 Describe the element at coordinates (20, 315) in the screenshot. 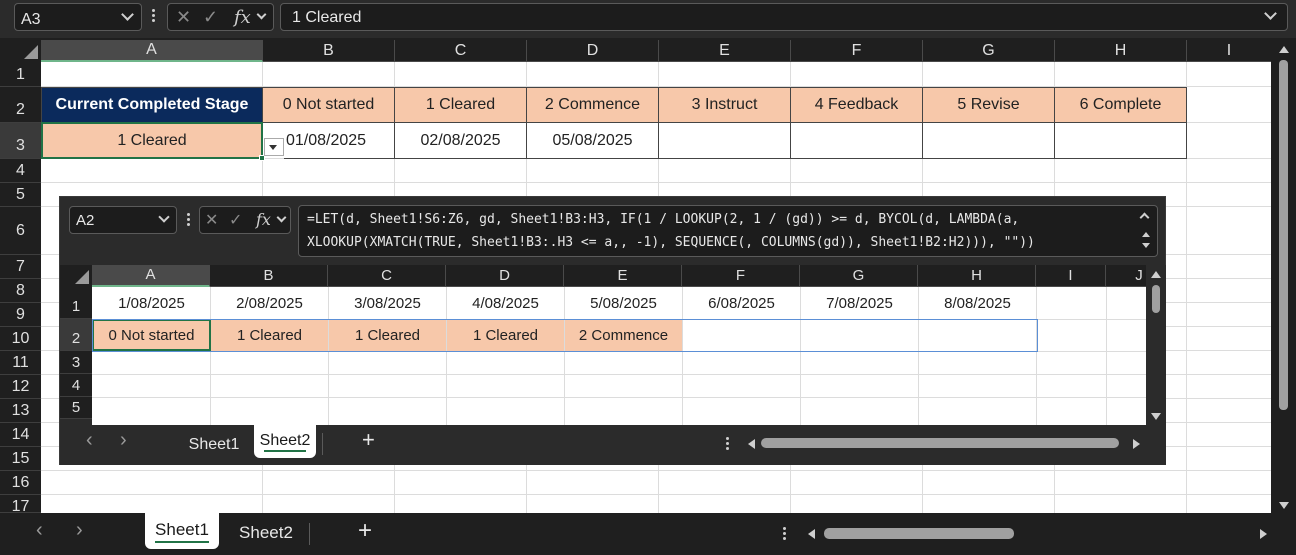

I see `row-header-9: 9` at that location.